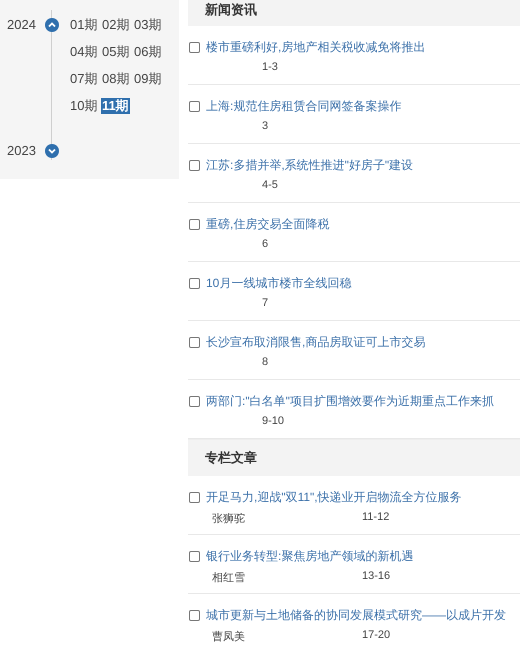 The height and width of the screenshot is (659, 520). I want to click on issue-link: 08期, so click(115, 79).